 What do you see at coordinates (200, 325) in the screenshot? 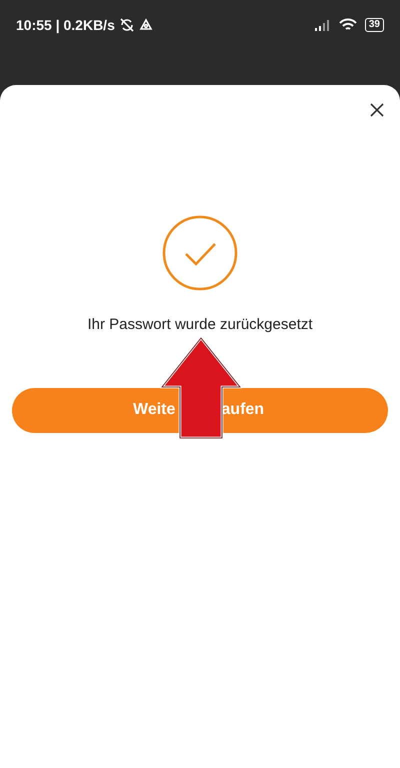
I see `success-message: Ihr Passwort wurde zurückgesetzt` at bounding box center [200, 325].